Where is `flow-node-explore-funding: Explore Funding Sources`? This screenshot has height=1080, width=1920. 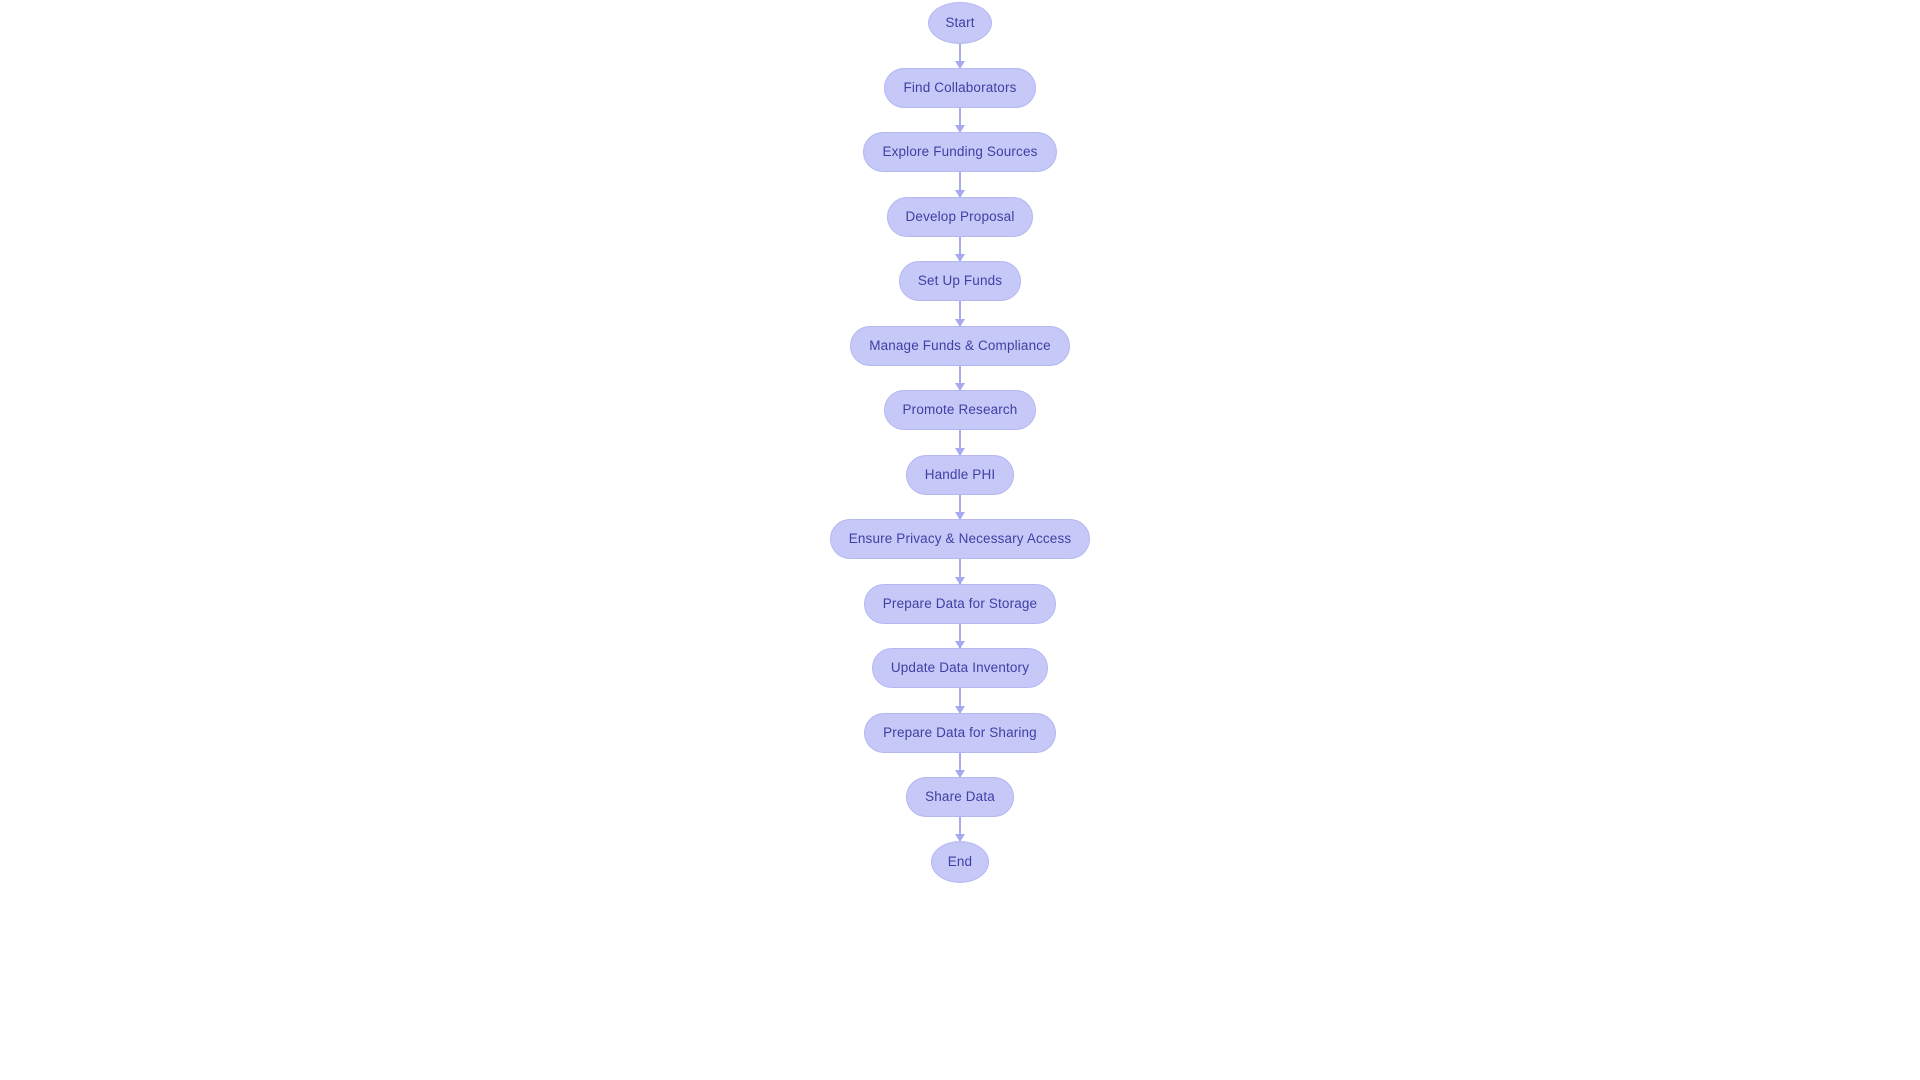 flow-node-explore-funding: Explore Funding Sources is located at coordinates (960, 152).